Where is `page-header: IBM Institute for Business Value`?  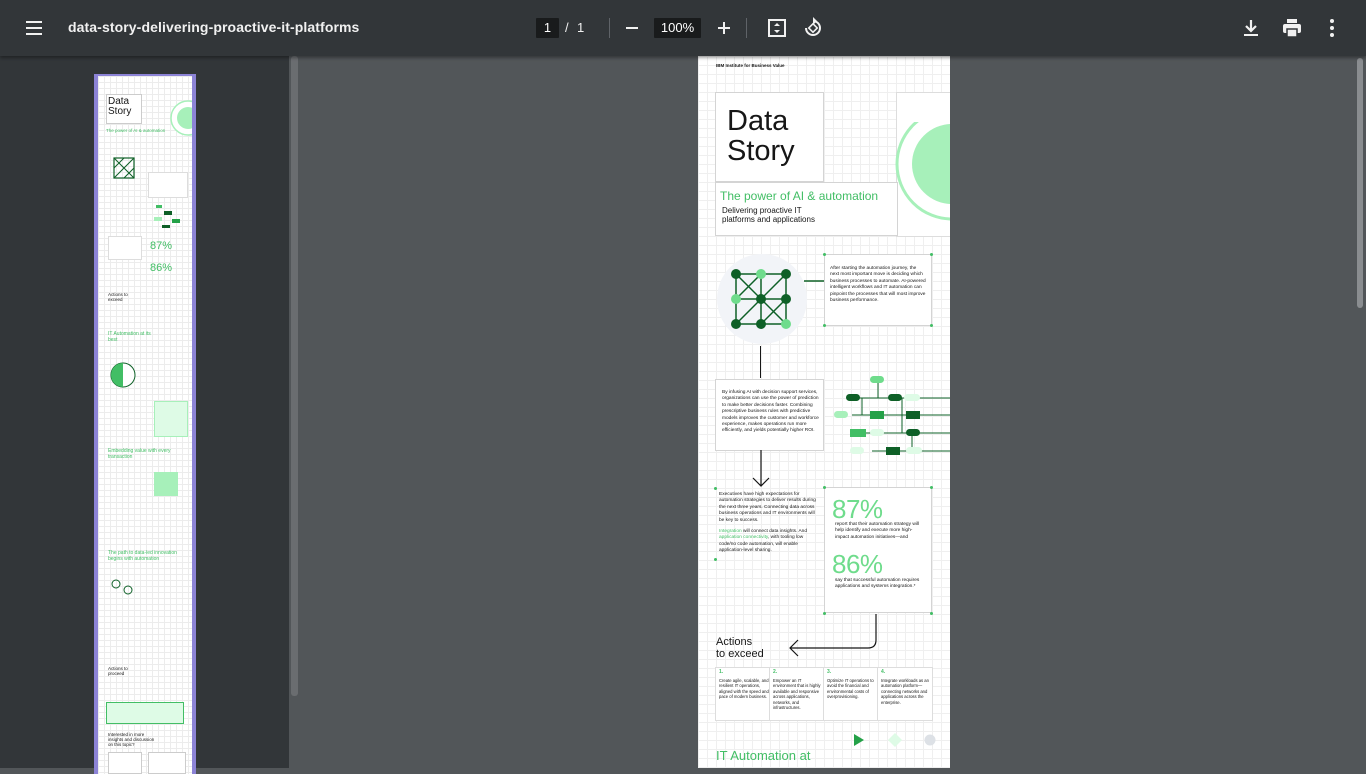
page-header: IBM Institute for Business Value is located at coordinates (750, 65).